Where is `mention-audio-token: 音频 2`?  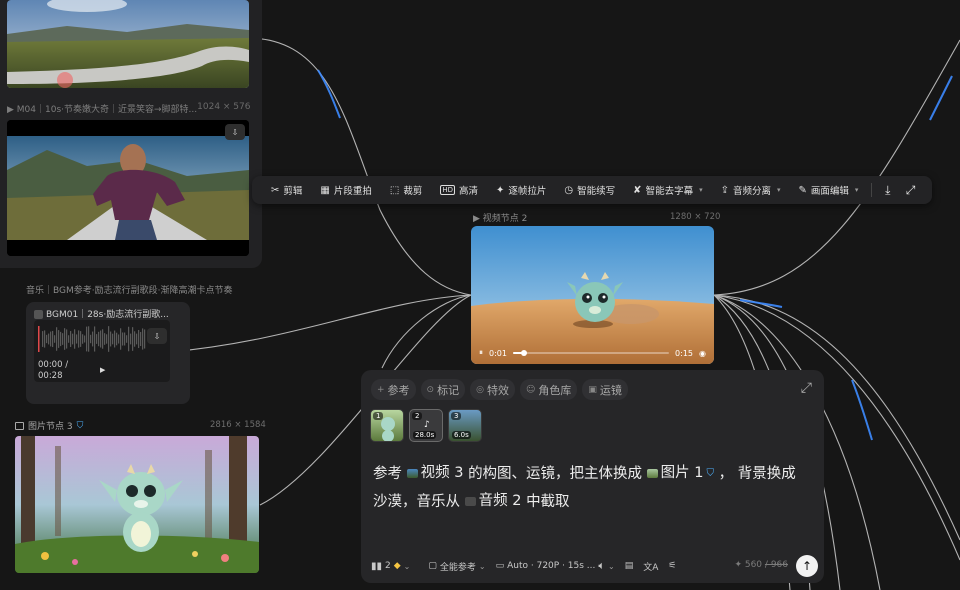 mention-audio-token: 音频 2 is located at coordinates (493, 501).